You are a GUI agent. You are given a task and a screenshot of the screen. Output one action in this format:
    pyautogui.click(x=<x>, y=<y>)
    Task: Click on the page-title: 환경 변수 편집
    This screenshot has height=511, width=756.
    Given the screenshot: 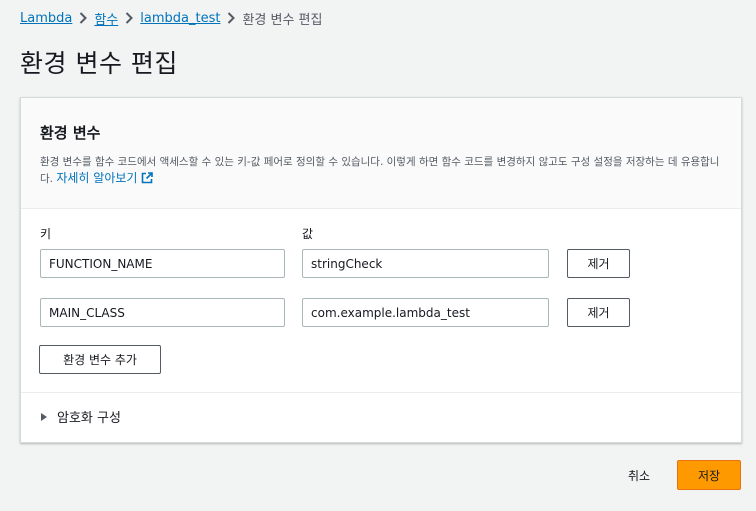 What is the action you would take?
    pyautogui.click(x=99, y=63)
    